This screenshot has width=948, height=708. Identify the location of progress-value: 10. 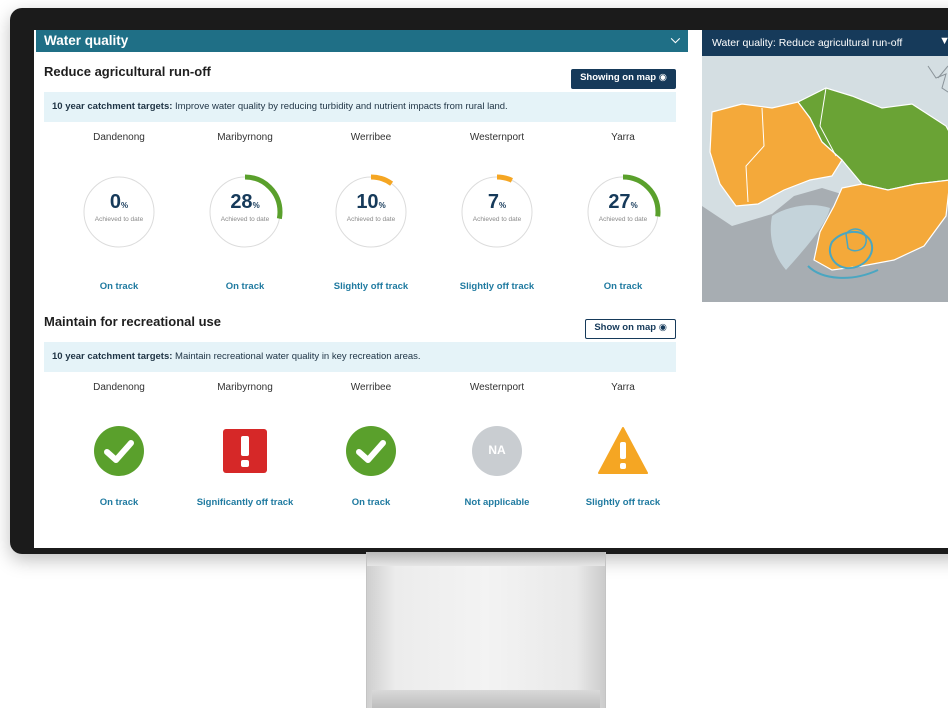
(367, 202).